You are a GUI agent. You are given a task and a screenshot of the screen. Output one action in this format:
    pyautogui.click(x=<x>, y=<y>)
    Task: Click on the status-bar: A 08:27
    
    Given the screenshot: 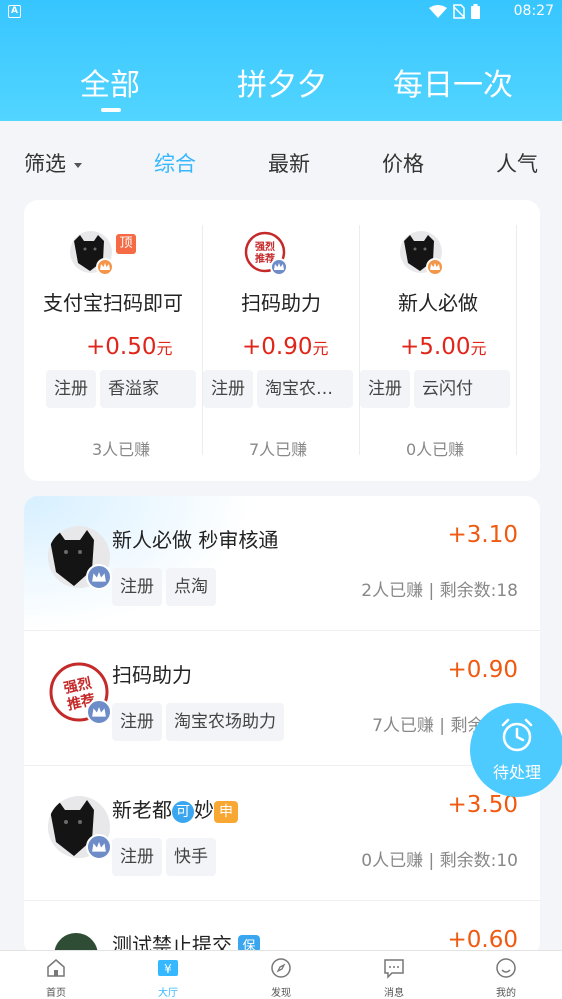 What is the action you would take?
    pyautogui.click(x=281, y=12)
    